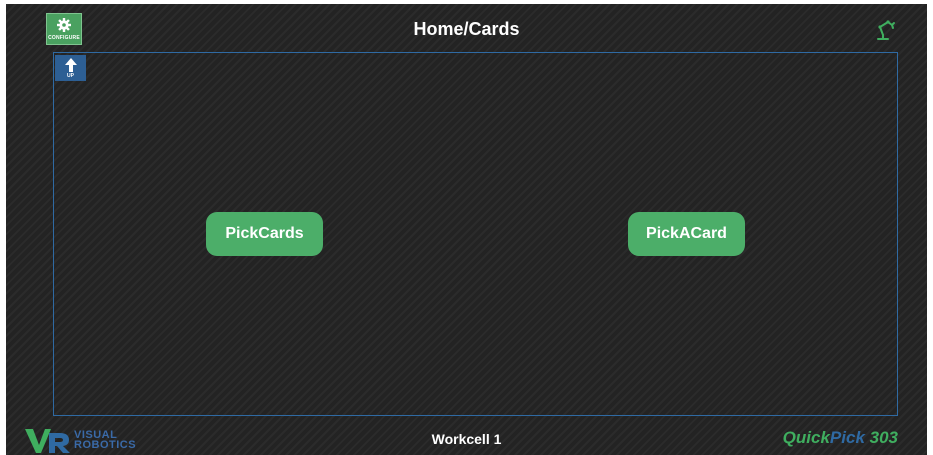  Describe the element at coordinates (70, 65) in the screenshot. I see `up-arrow-icon` at that location.